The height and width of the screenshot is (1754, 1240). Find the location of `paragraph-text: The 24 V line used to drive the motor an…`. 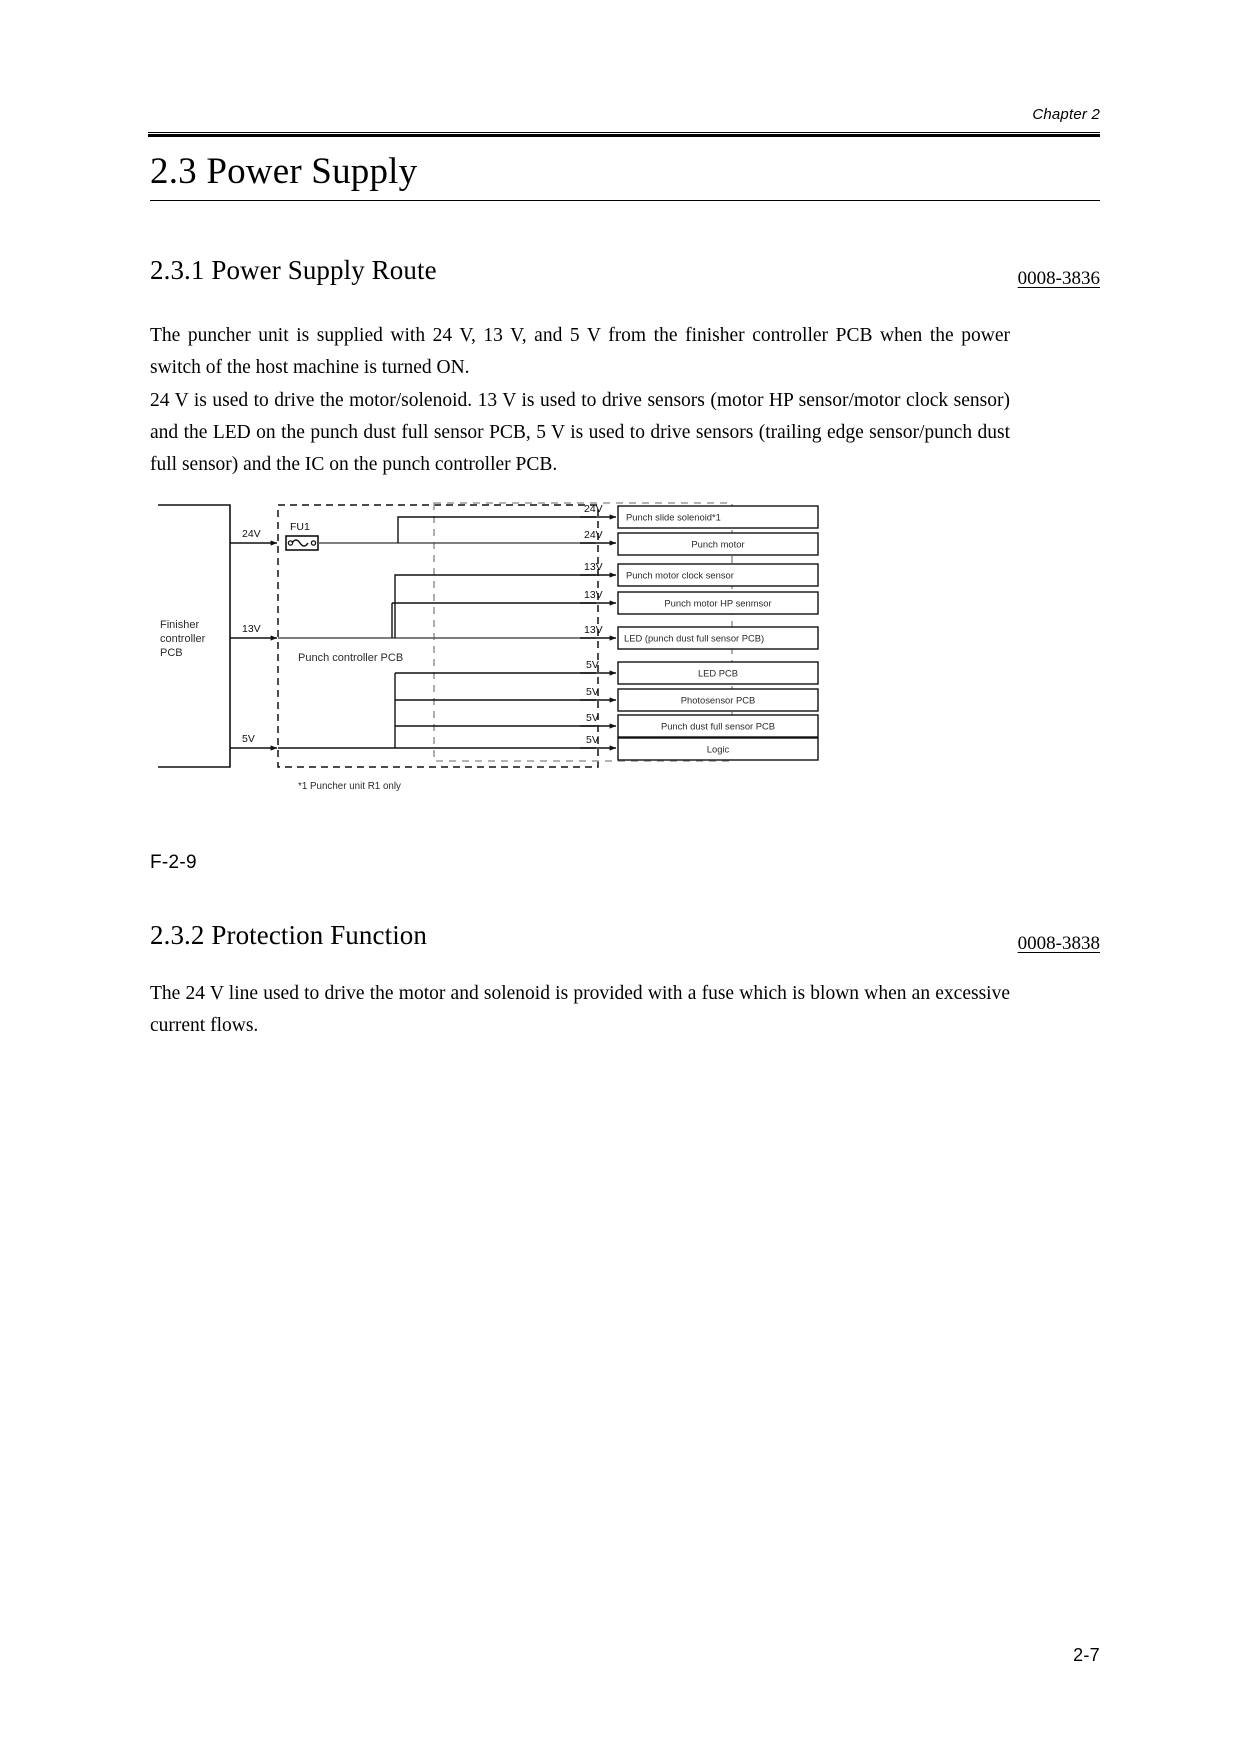

paragraph-text: The 24 V line used to drive the motor an… is located at coordinates (580, 1009).